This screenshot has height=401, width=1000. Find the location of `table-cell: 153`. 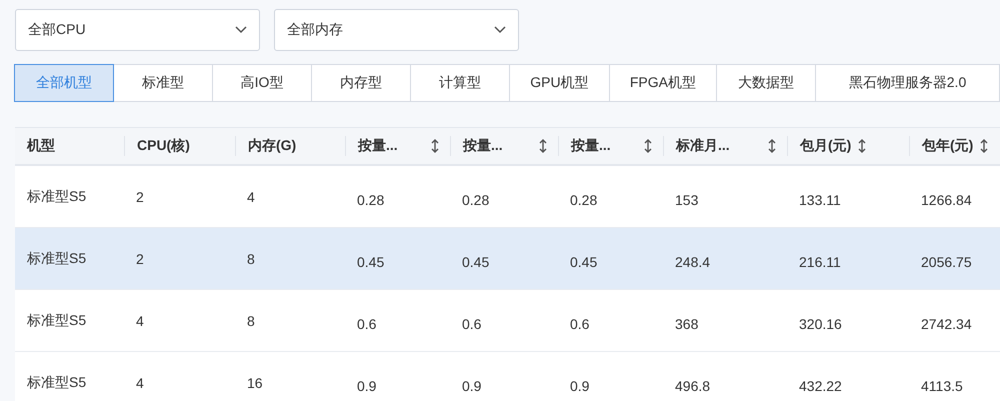

table-cell: 153 is located at coordinates (686, 200).